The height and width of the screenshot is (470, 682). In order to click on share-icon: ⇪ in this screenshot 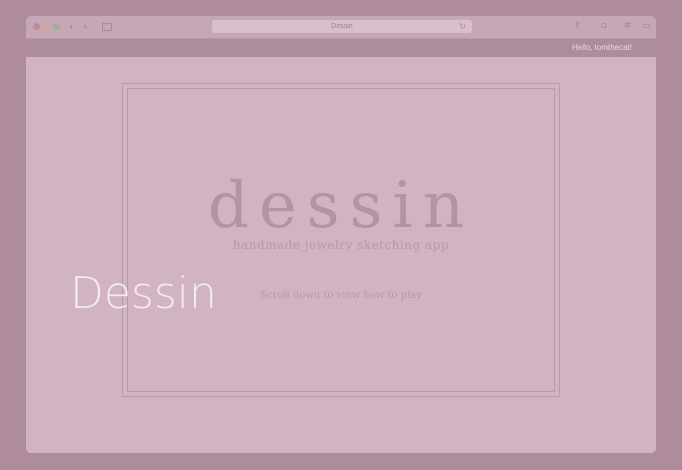, I will do `click(577, 26)`.